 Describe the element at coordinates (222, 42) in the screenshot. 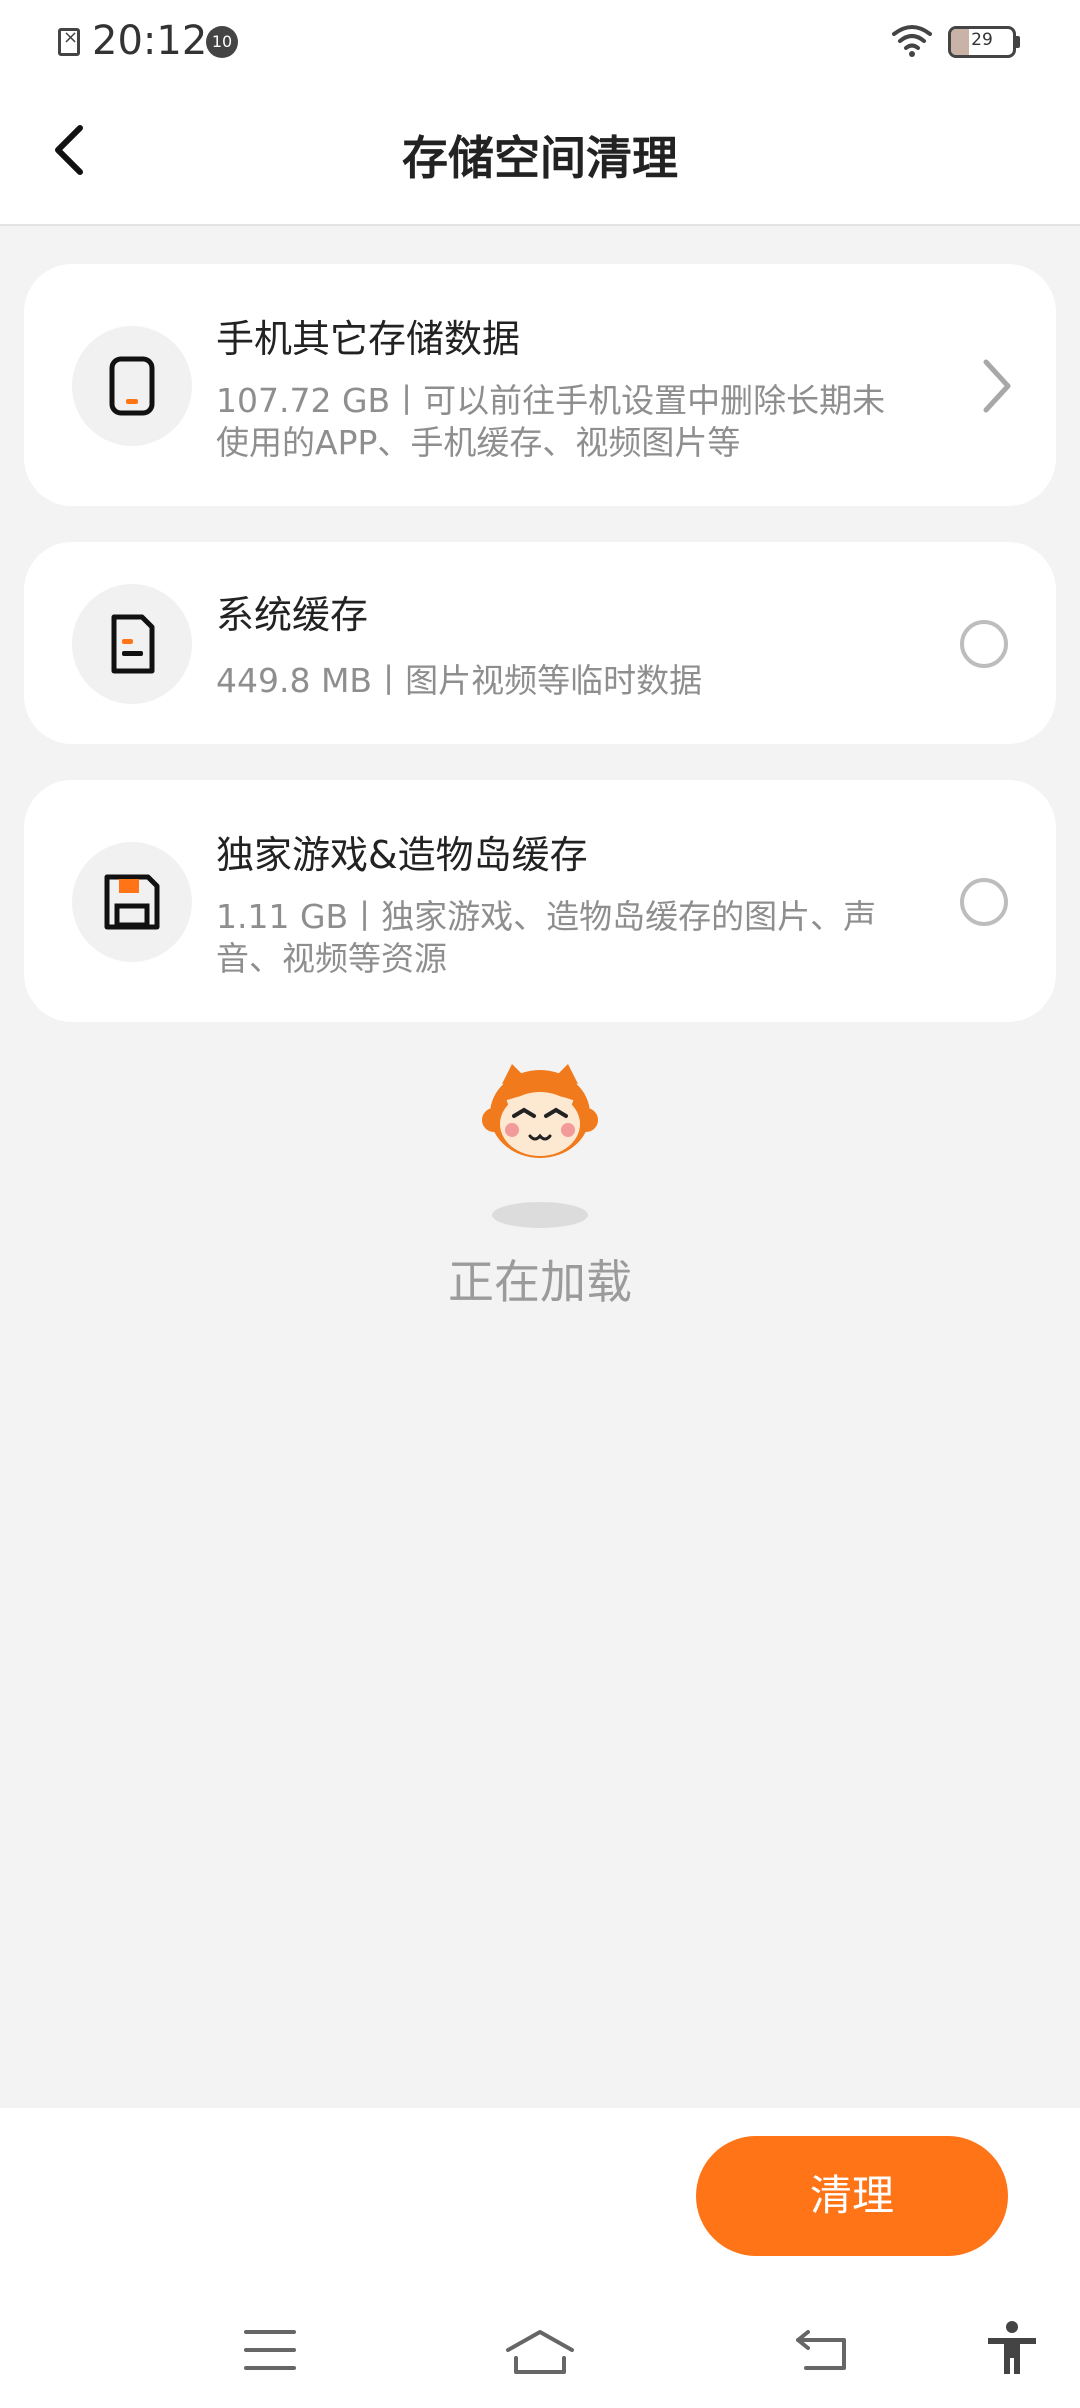

I see `notification-badge: 10` at that location.